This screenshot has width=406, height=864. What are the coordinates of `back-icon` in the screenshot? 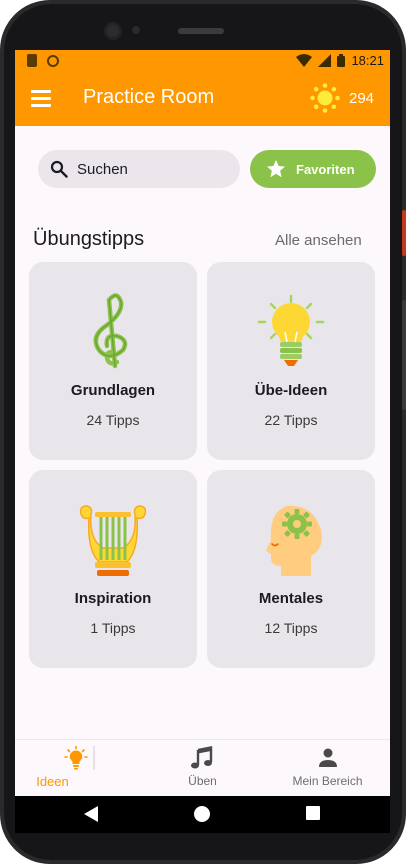 It's located at (91, 814).